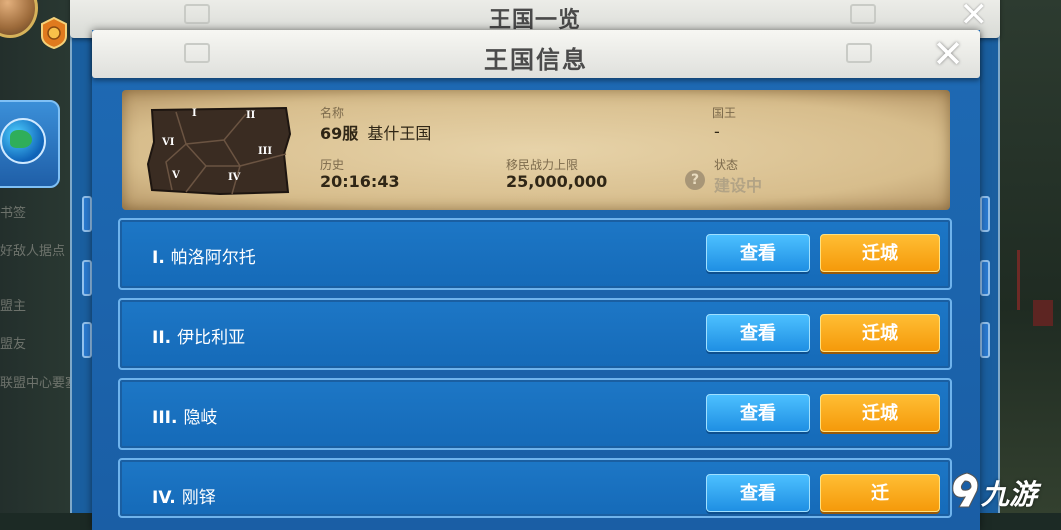 Image resolution: width=1061 pixels, height=530 pixels. Describe the element at coordinates (724, 113) in the screenshot. I see `king-label: 国王` at that location.